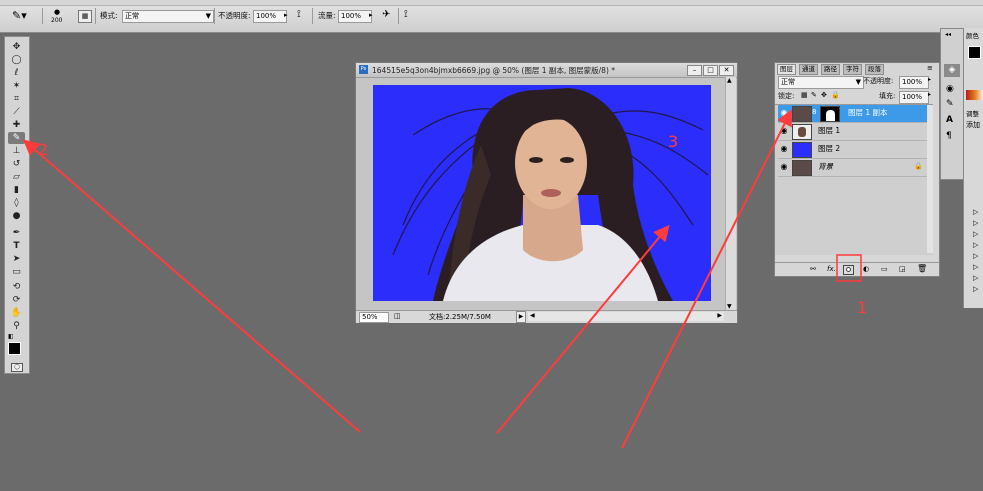 This screenshot has height=491, width=983. What do you see at coordinates (16, 287) in the screenshot?
I see `3d-rotate-tool-icon: ⟲` at bounding box center [16, 287].